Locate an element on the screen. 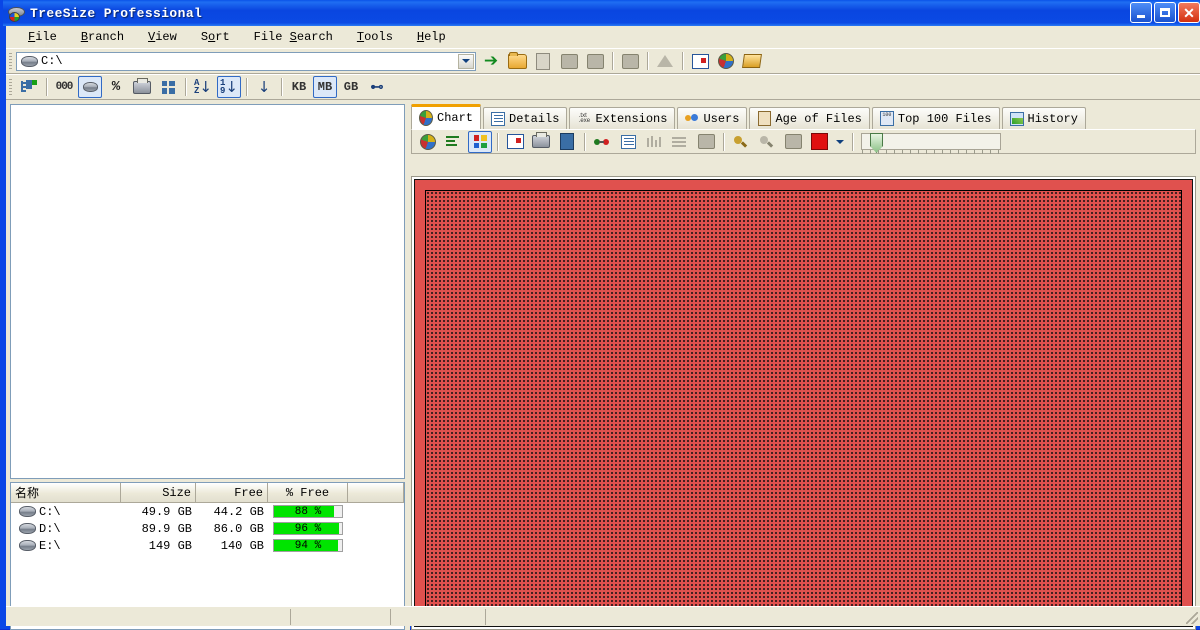 The image size is (1200, 630). unit-mb-button: MB is located at coordinates (325, 87).